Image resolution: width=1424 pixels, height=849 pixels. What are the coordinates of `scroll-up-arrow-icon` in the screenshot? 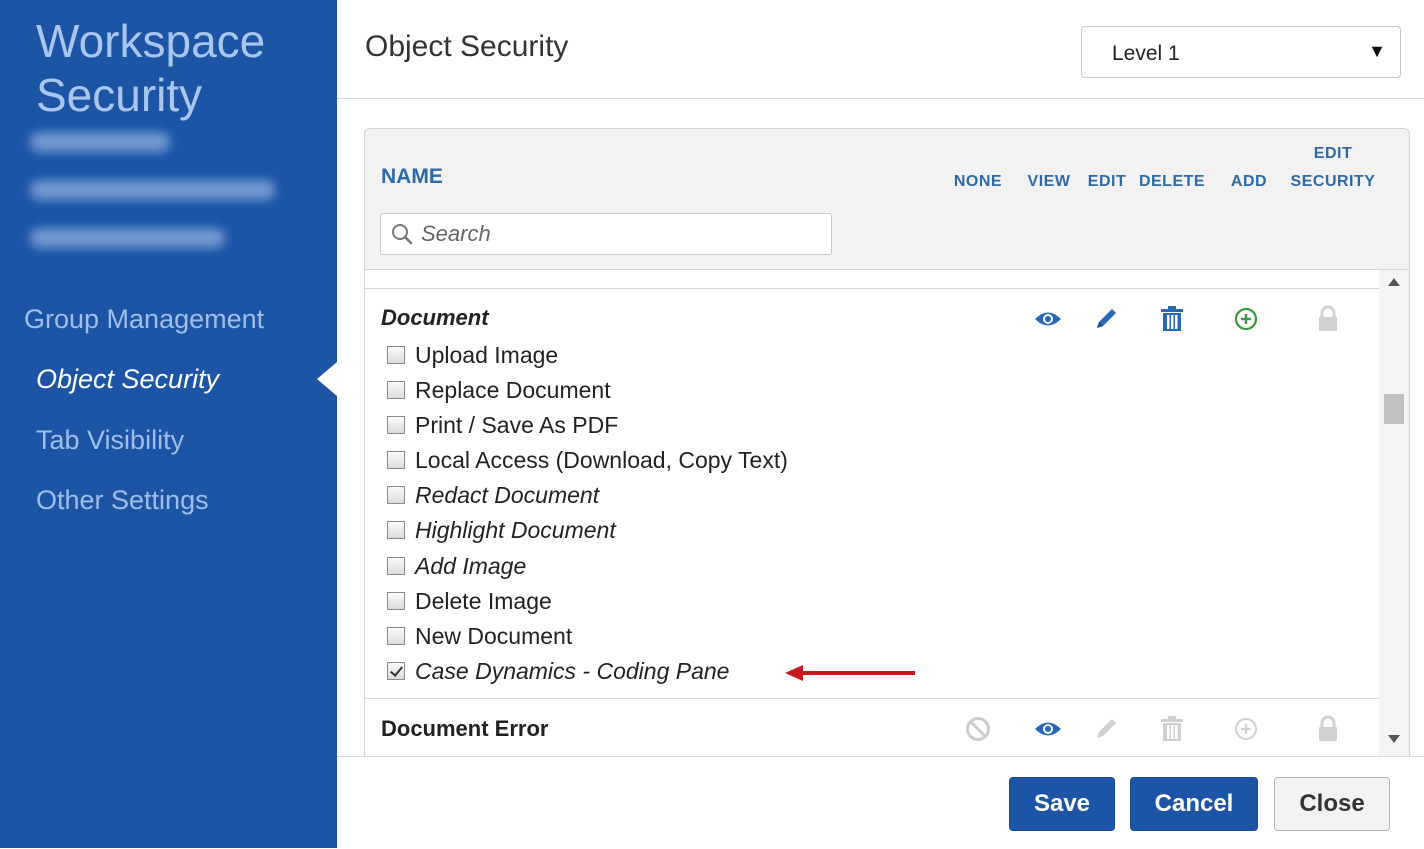 It's located at (1394, 282).